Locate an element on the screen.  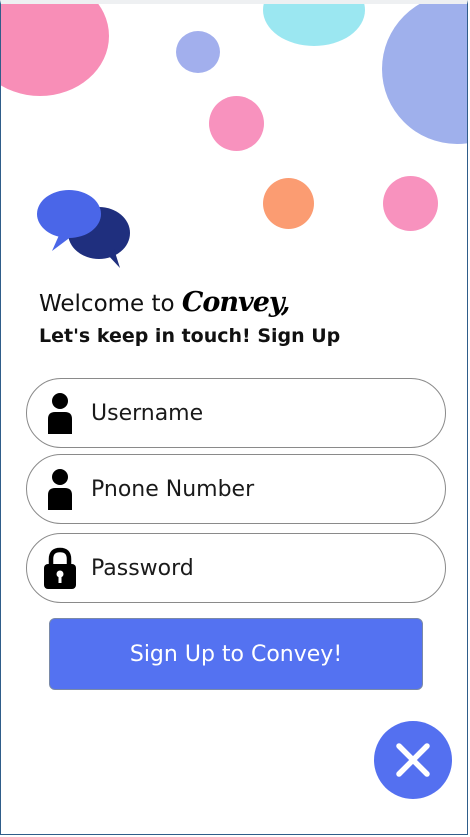
chat-bubbles-icon is located at coordinates (83, 229).